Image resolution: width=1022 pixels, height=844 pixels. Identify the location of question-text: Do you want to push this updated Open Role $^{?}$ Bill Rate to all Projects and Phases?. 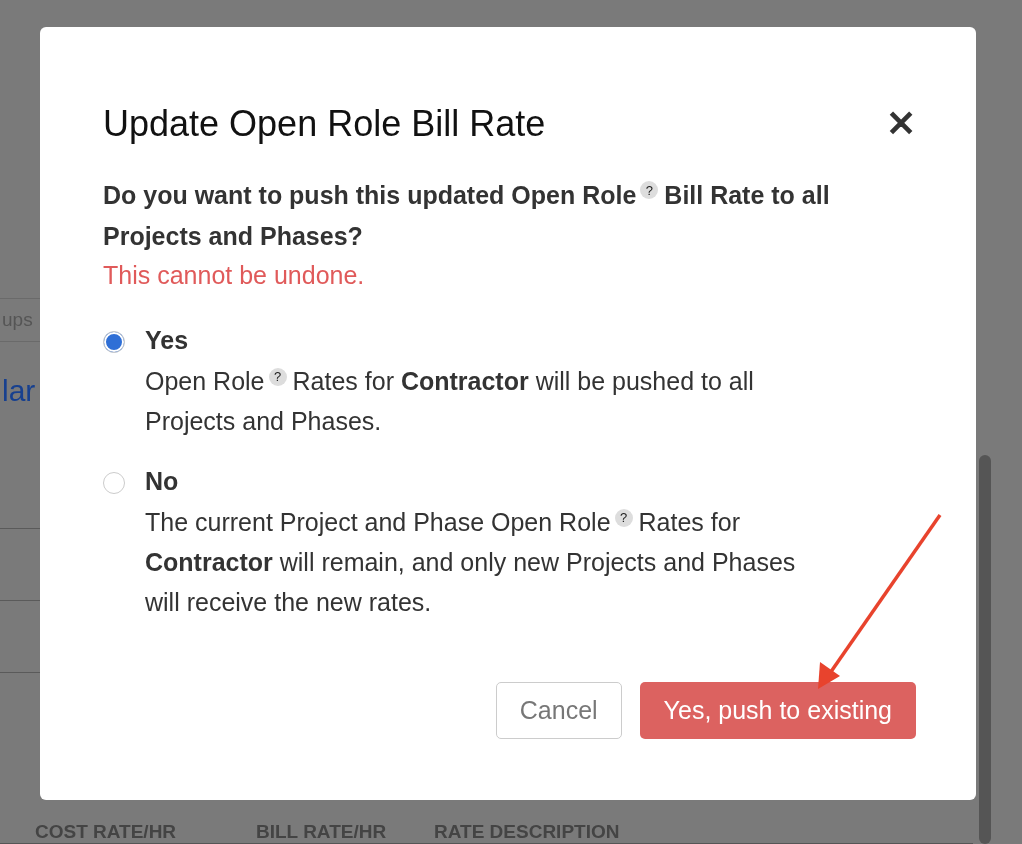
(467, 216).